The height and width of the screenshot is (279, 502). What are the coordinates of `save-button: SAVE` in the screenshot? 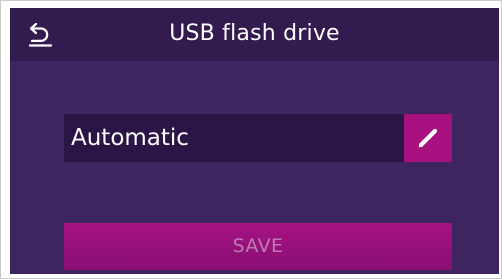 It's located at (258, 246).